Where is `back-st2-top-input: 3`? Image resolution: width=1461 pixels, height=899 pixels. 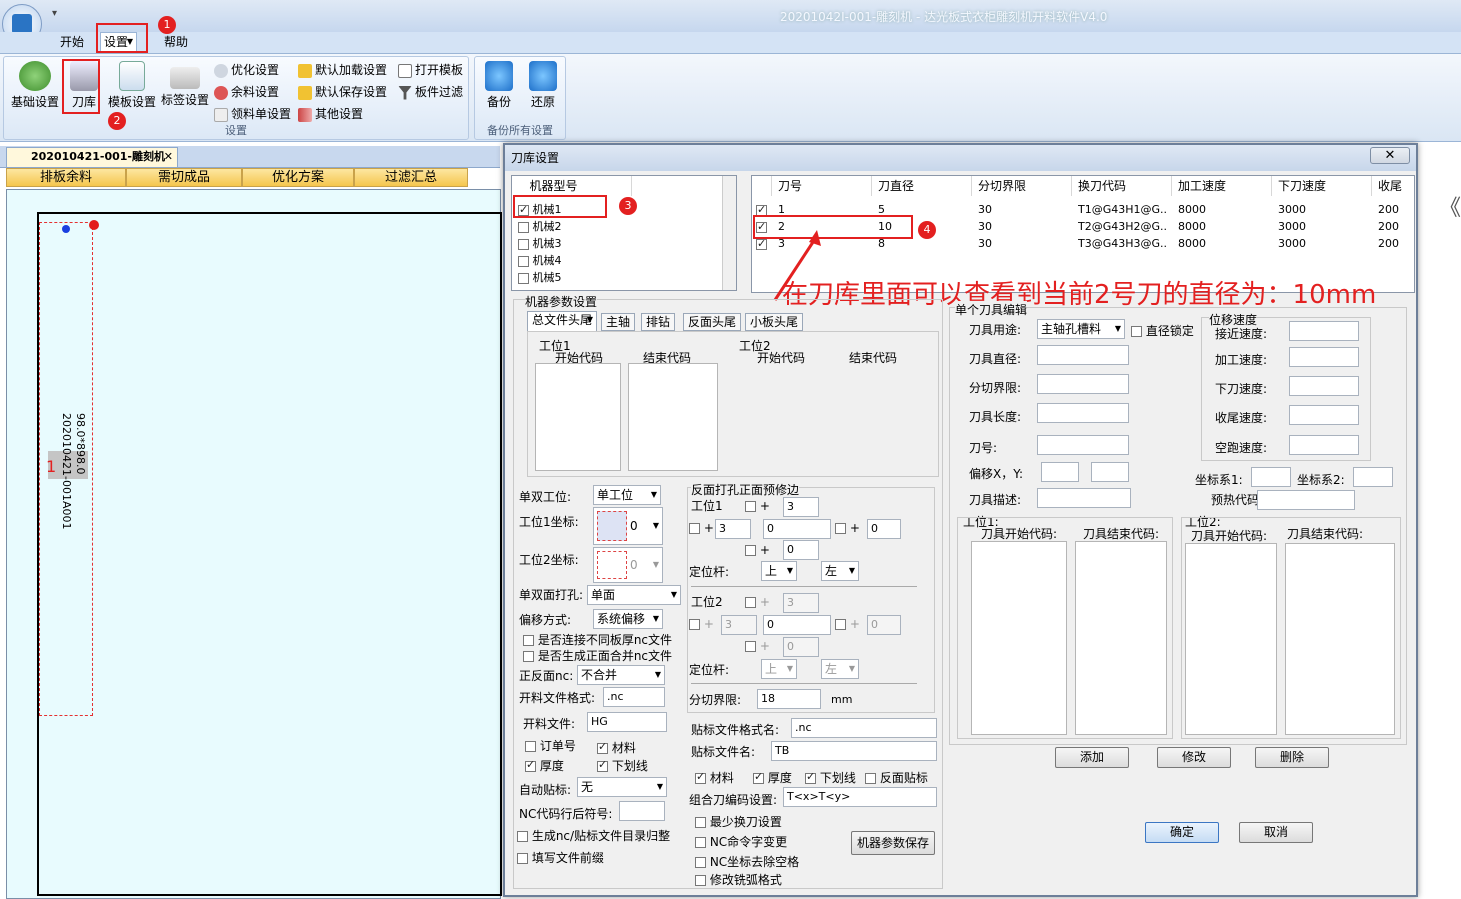
back-st2-top-input: 3 is located at coordinates (801, 603).